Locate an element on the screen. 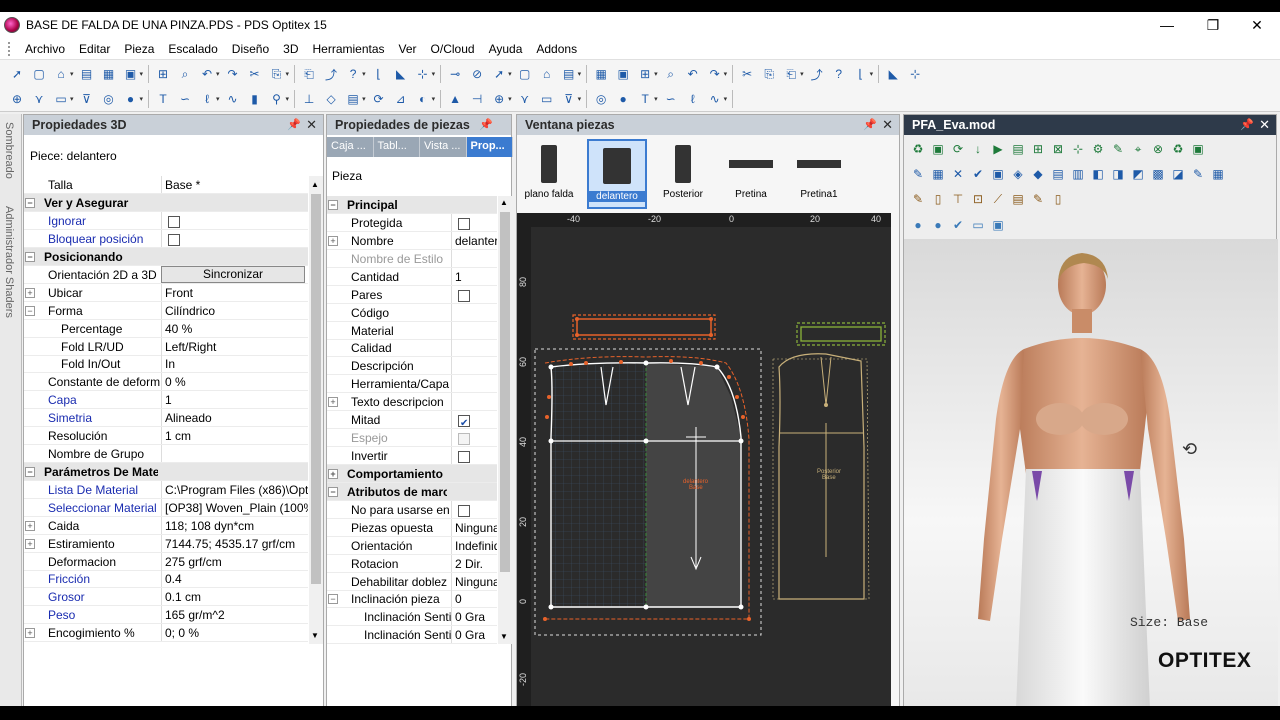  piece-posterior: Posterior Base is located at coordinates (821, 476).